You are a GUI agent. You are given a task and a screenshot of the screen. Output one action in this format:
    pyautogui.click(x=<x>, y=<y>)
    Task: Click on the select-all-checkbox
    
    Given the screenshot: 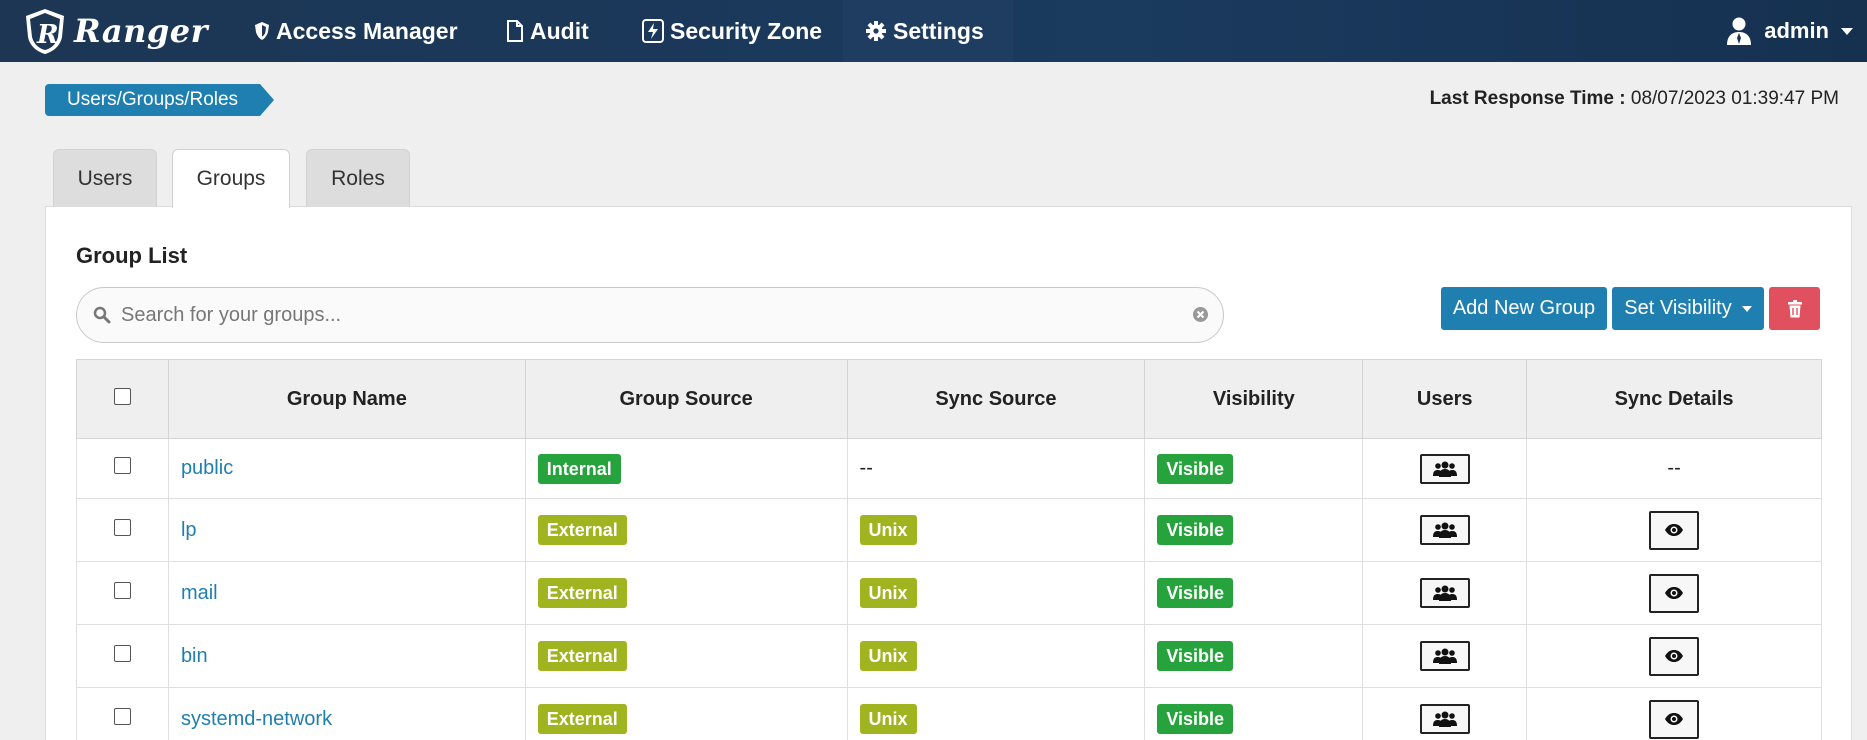 What is the action you would take?
    pyautogui.click(x=122, y=396)
    